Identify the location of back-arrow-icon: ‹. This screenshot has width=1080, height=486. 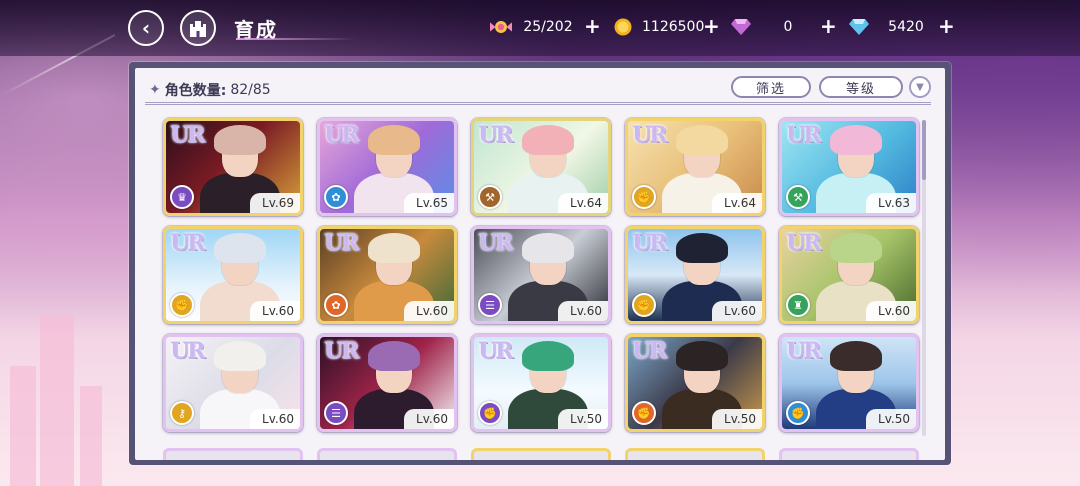
(146, 28).